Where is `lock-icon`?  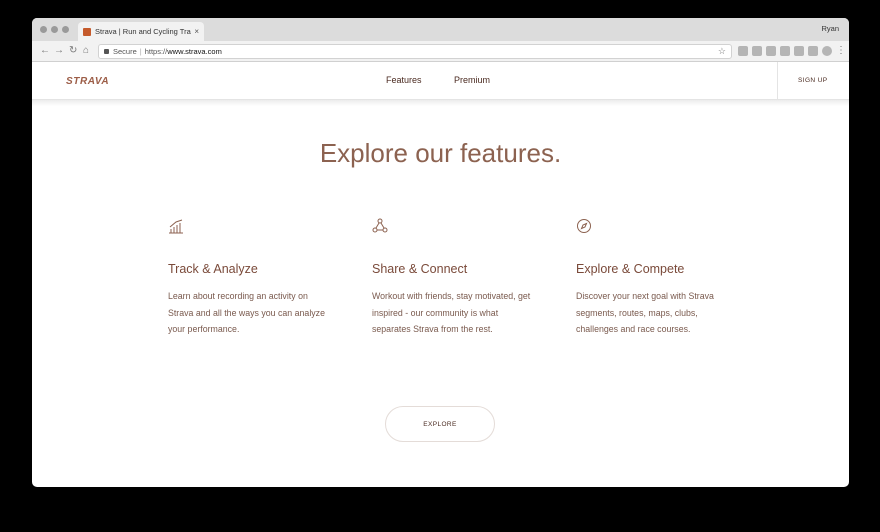
lock-icon is located at coordinates (106, 51).